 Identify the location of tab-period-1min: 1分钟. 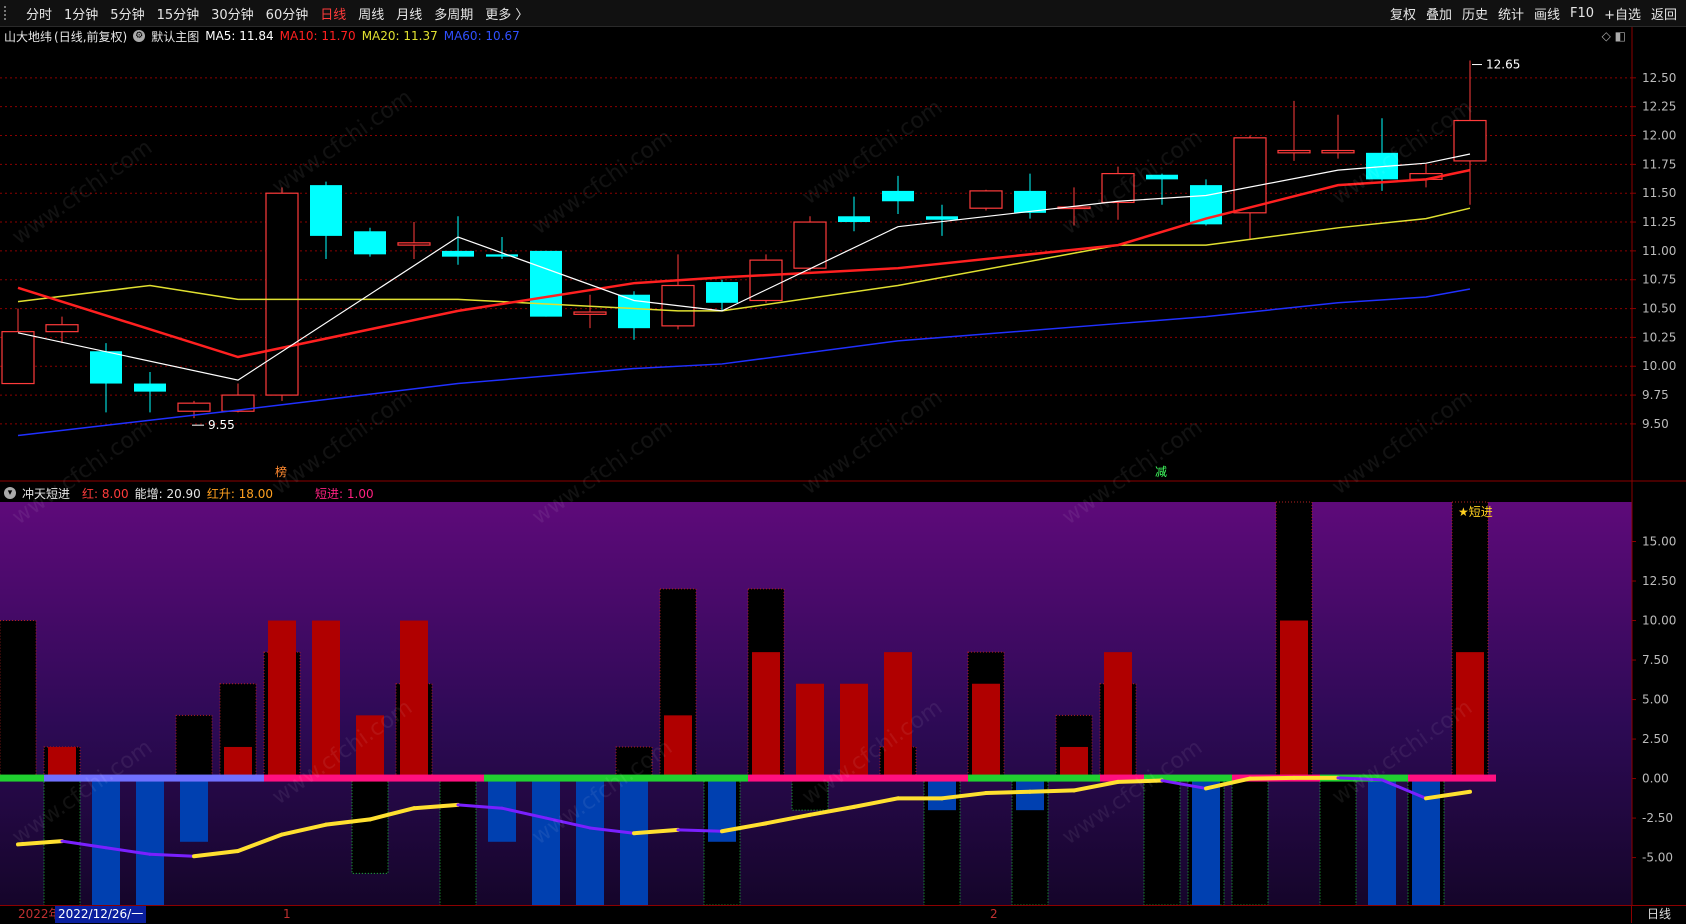
(81, 13).